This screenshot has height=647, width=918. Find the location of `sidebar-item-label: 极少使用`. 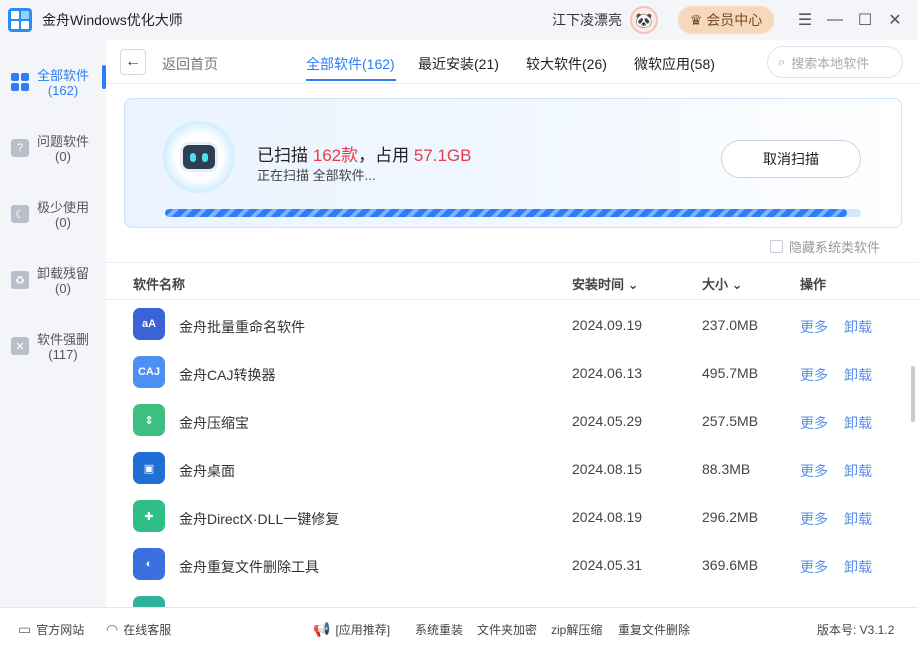

sidebar-item-label: 极少使用 is located at coordinates (63, 207).